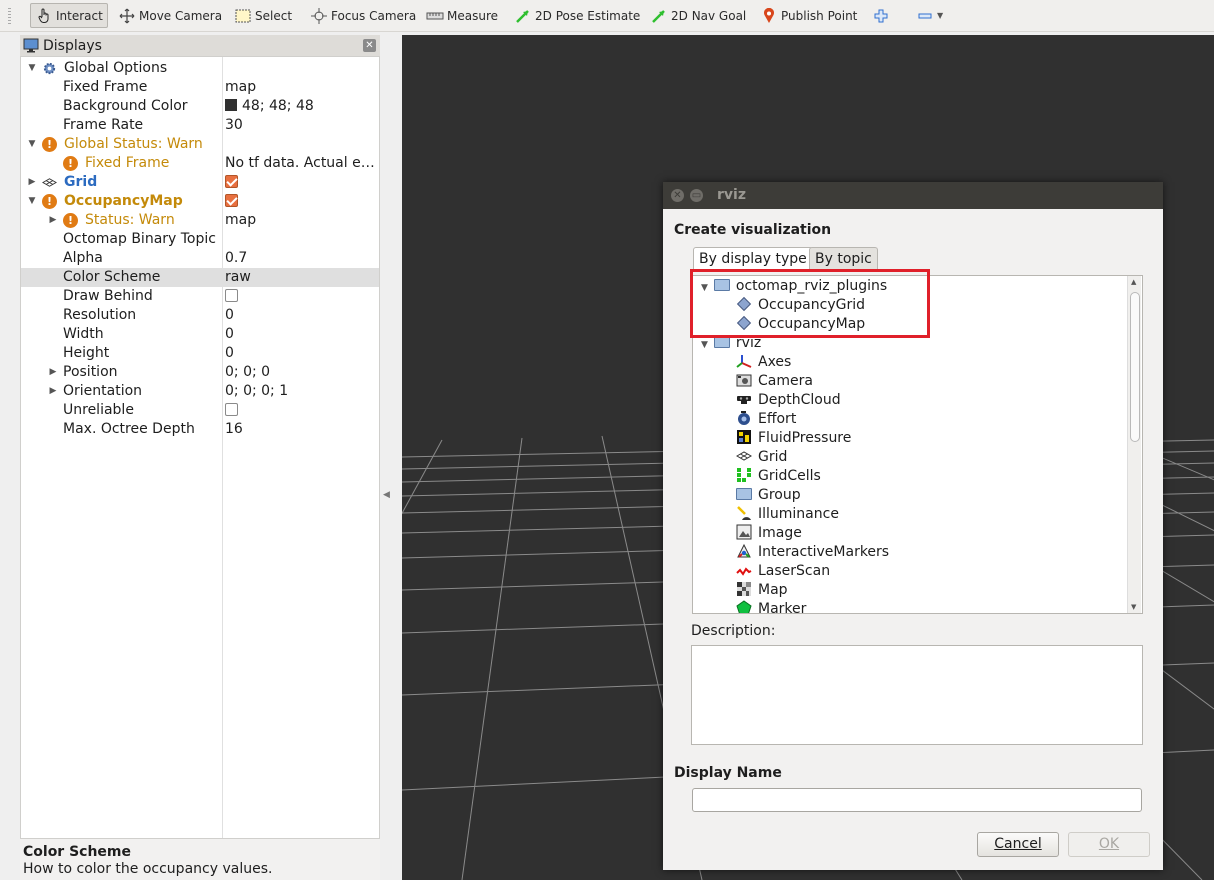 The image size is (1214, 880). Describe the element at coordinates (301, 258) in the screenshot. I see `row-value: 0.7` at that location.